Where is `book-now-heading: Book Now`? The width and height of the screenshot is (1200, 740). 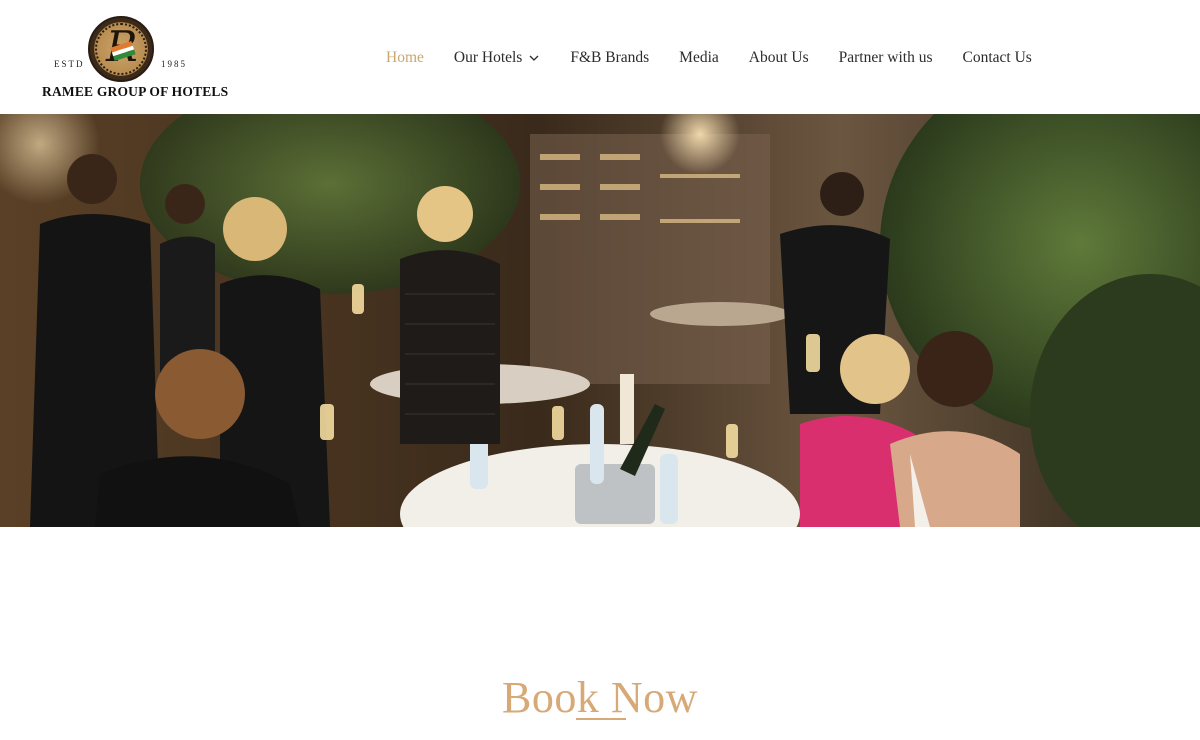 book-now-heading: Book Now is located at coordinates (600, 697).